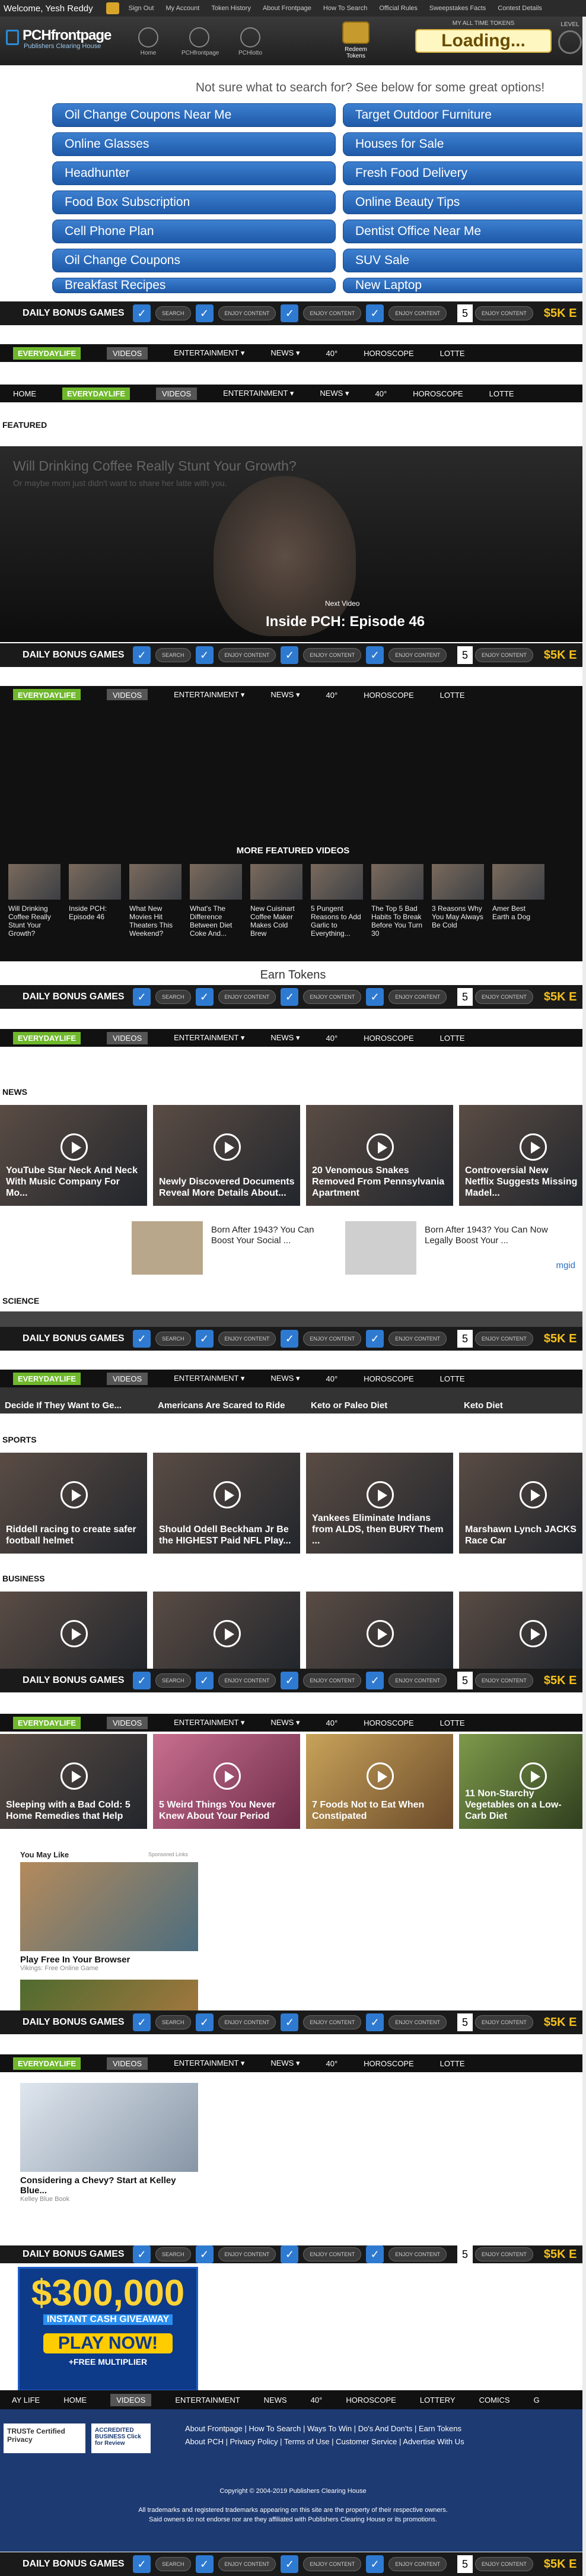 The width and height of the screenshot is (586, 2576). Describe the element at coordinates (457, 8) in the screenshot. I see `sweepstakes-facts-link: Sweepstakes Facts` at that location.